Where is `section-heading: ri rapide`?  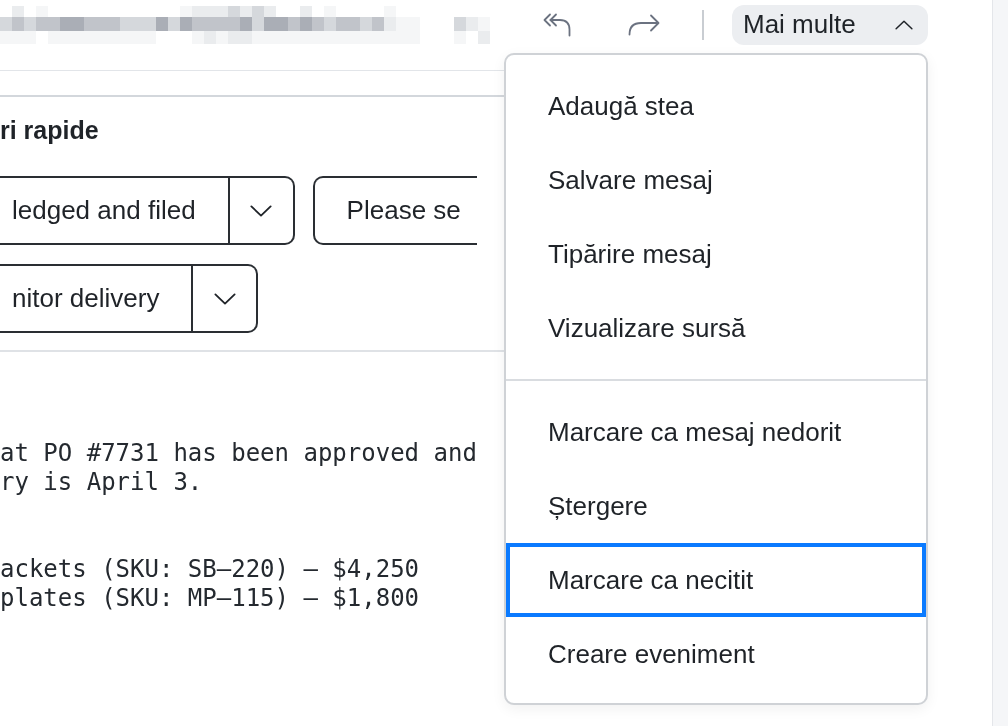
section-heading: ri rapide is located at coordinates (49, 130).